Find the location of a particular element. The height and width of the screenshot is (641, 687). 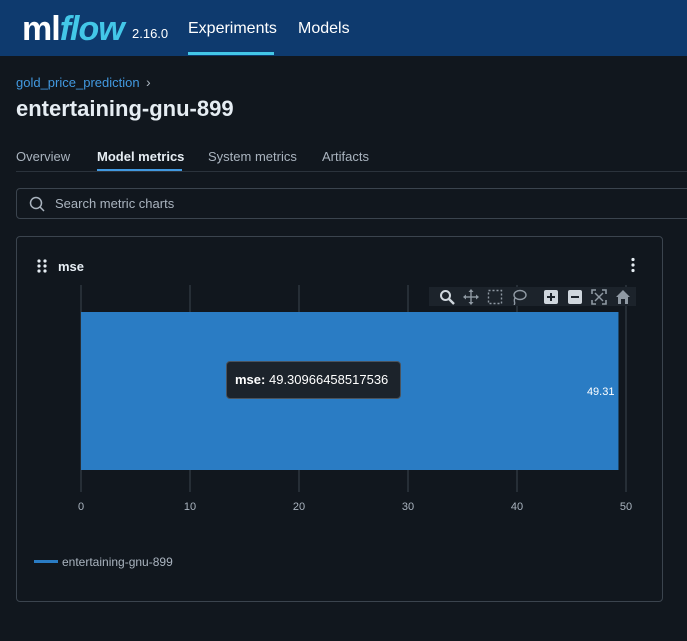

pan-icon is located at coordinates (471, 297).